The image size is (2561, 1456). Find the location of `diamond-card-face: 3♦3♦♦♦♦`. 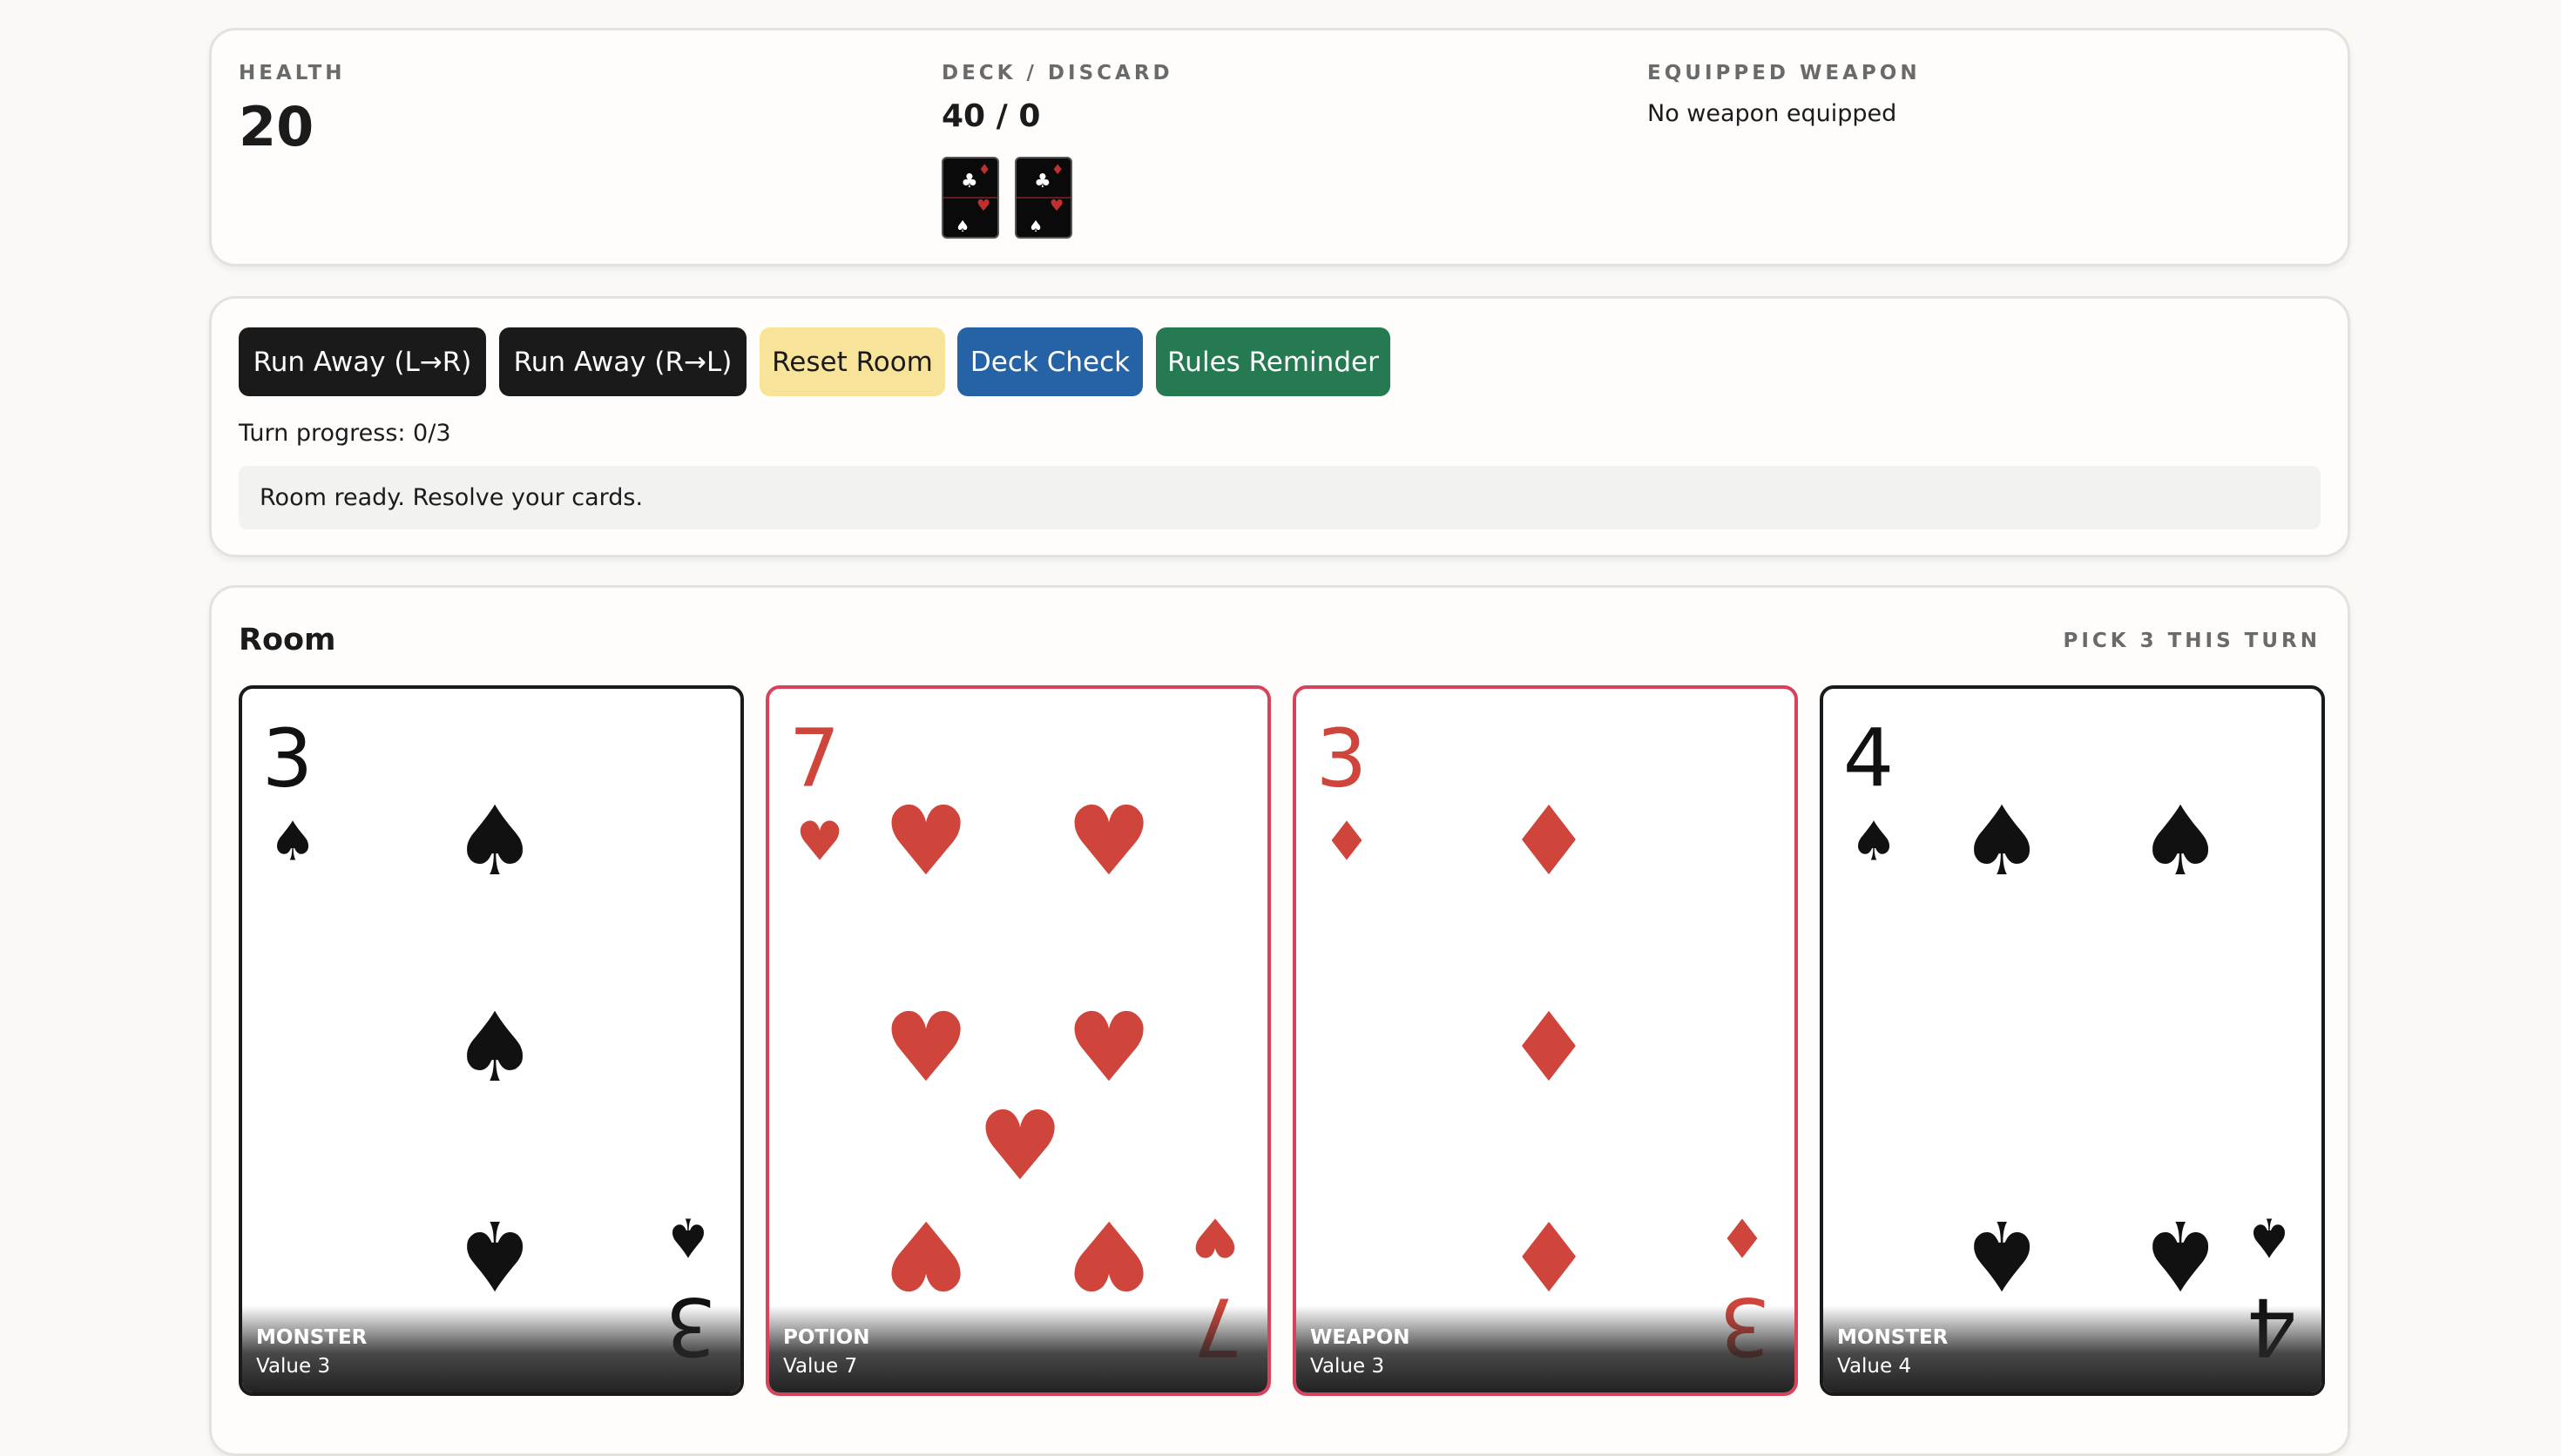

diamond-card-face: 3♦3♦♦♦♦ is located at coordinates (1543, 1042).